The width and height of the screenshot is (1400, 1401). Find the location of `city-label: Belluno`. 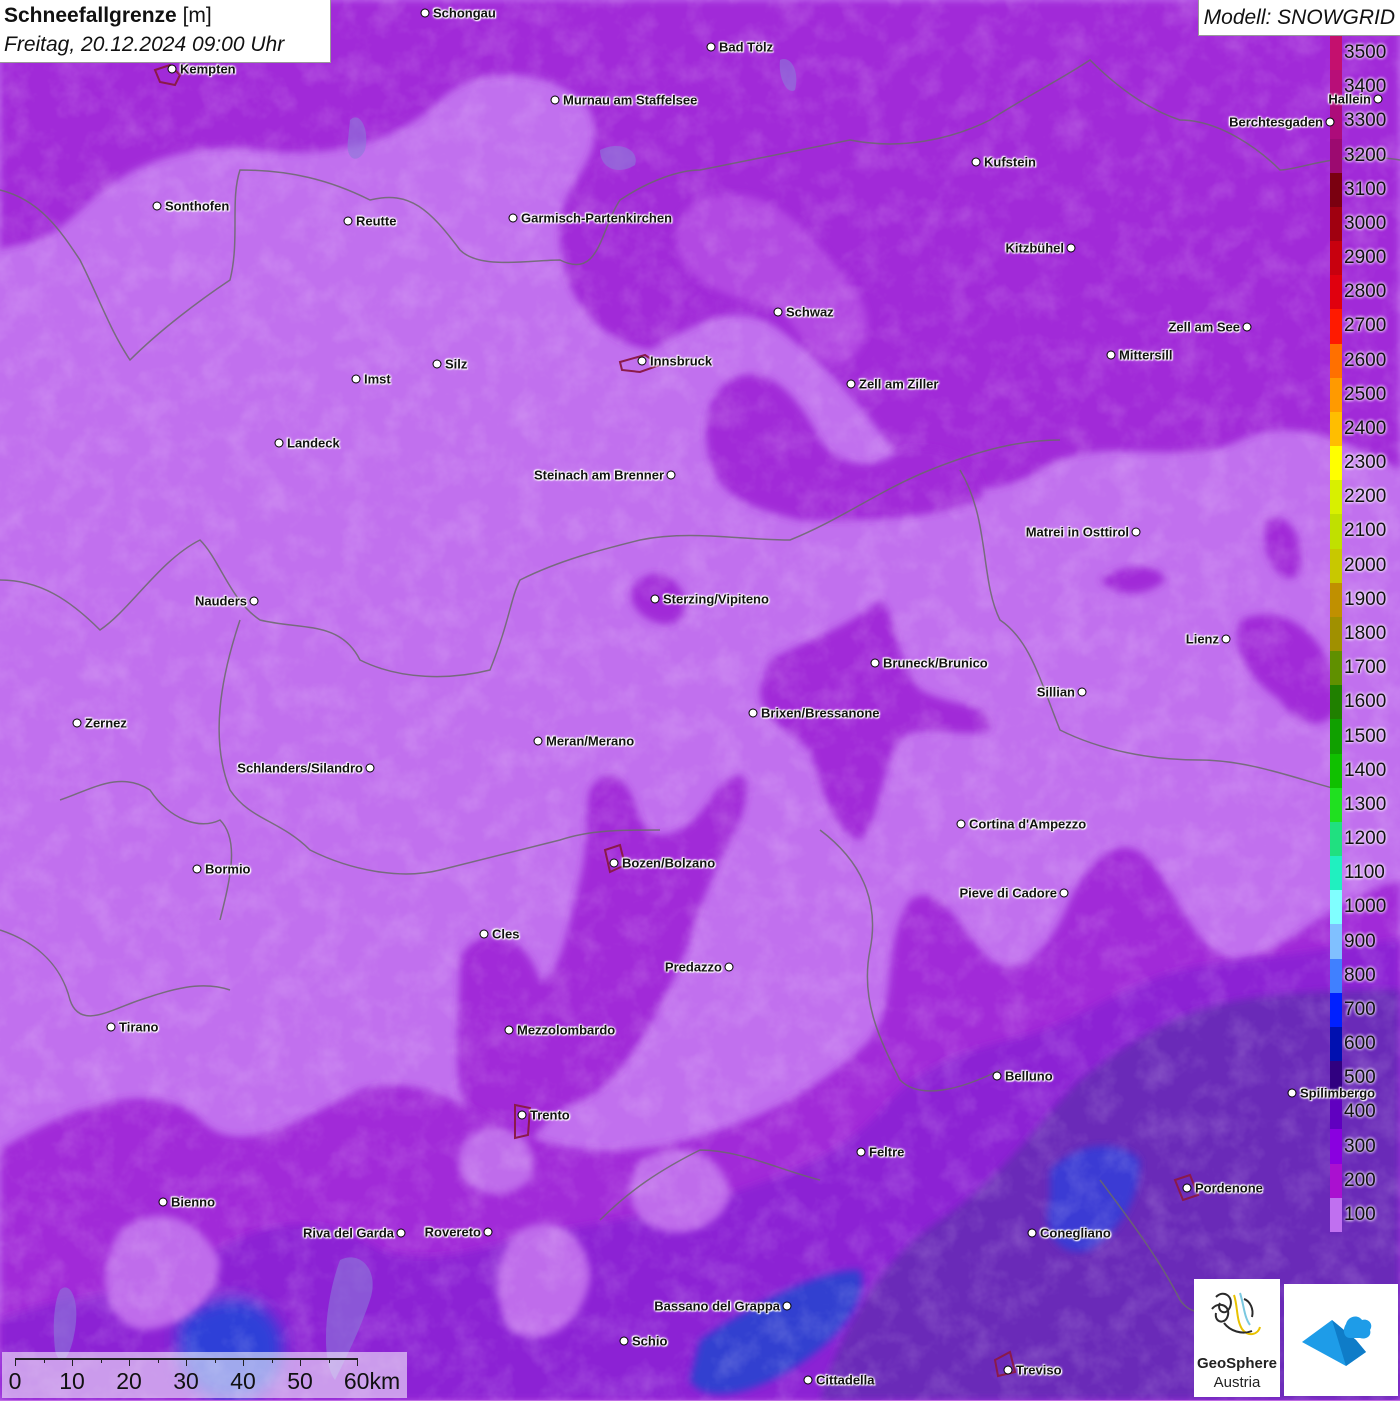

city-label: Belluno is located at coordinates (1029, 1076).